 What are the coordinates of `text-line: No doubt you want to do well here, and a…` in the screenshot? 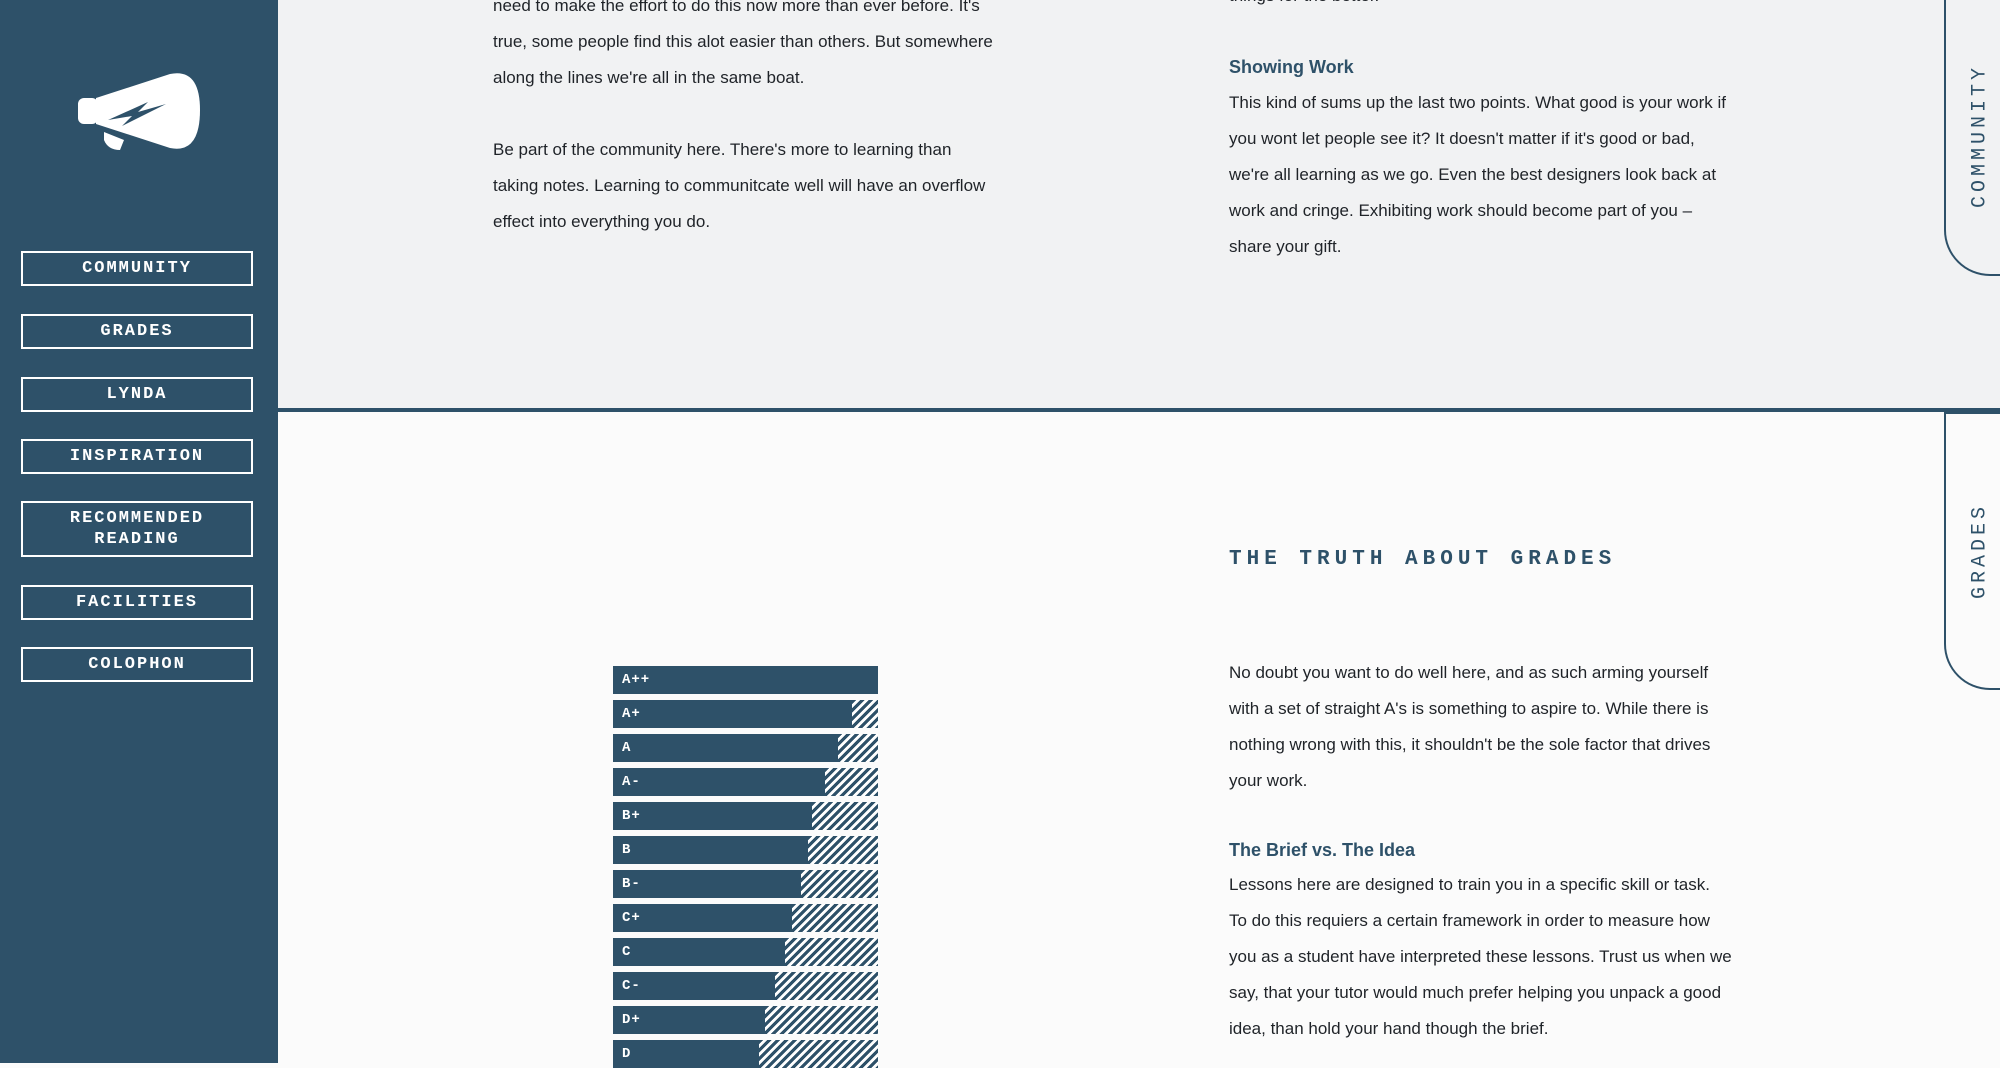 It's located at (1469, 672).